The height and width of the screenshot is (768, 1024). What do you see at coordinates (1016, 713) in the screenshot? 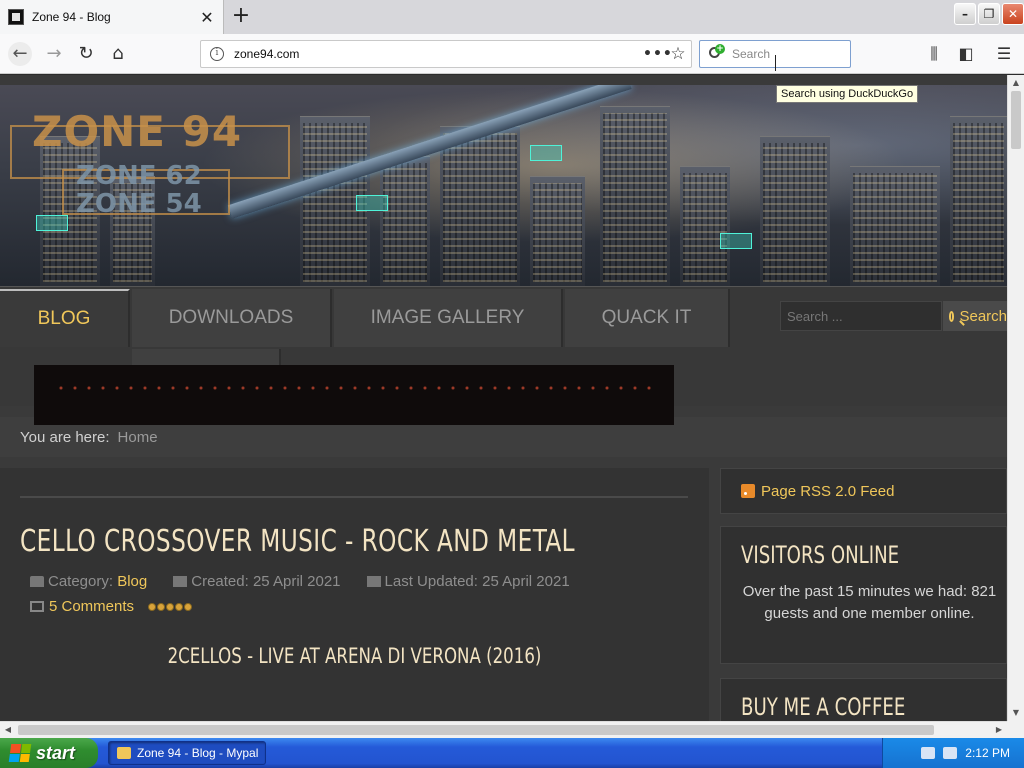
I see `scroll-down-icon: ▼` at bounding box center [1016, 713].